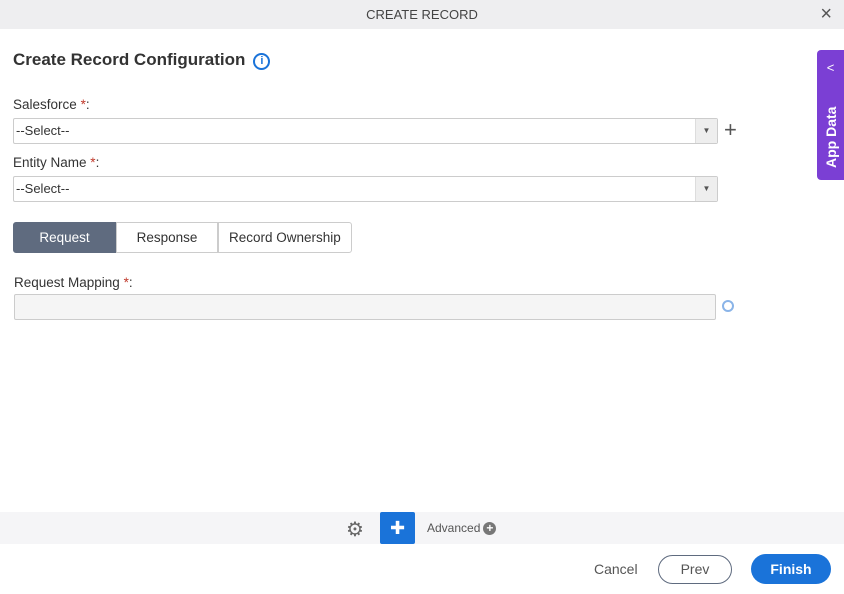 The width and height of the screenshot is (844, 594). I want to click on finish-button: Finish, so click(791, 569).